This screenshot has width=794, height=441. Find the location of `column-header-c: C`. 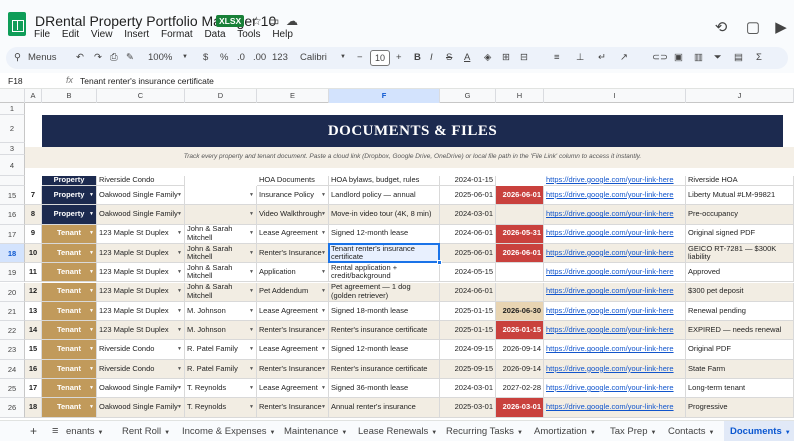

column-header-c: C is located at coordinates (141, 96).